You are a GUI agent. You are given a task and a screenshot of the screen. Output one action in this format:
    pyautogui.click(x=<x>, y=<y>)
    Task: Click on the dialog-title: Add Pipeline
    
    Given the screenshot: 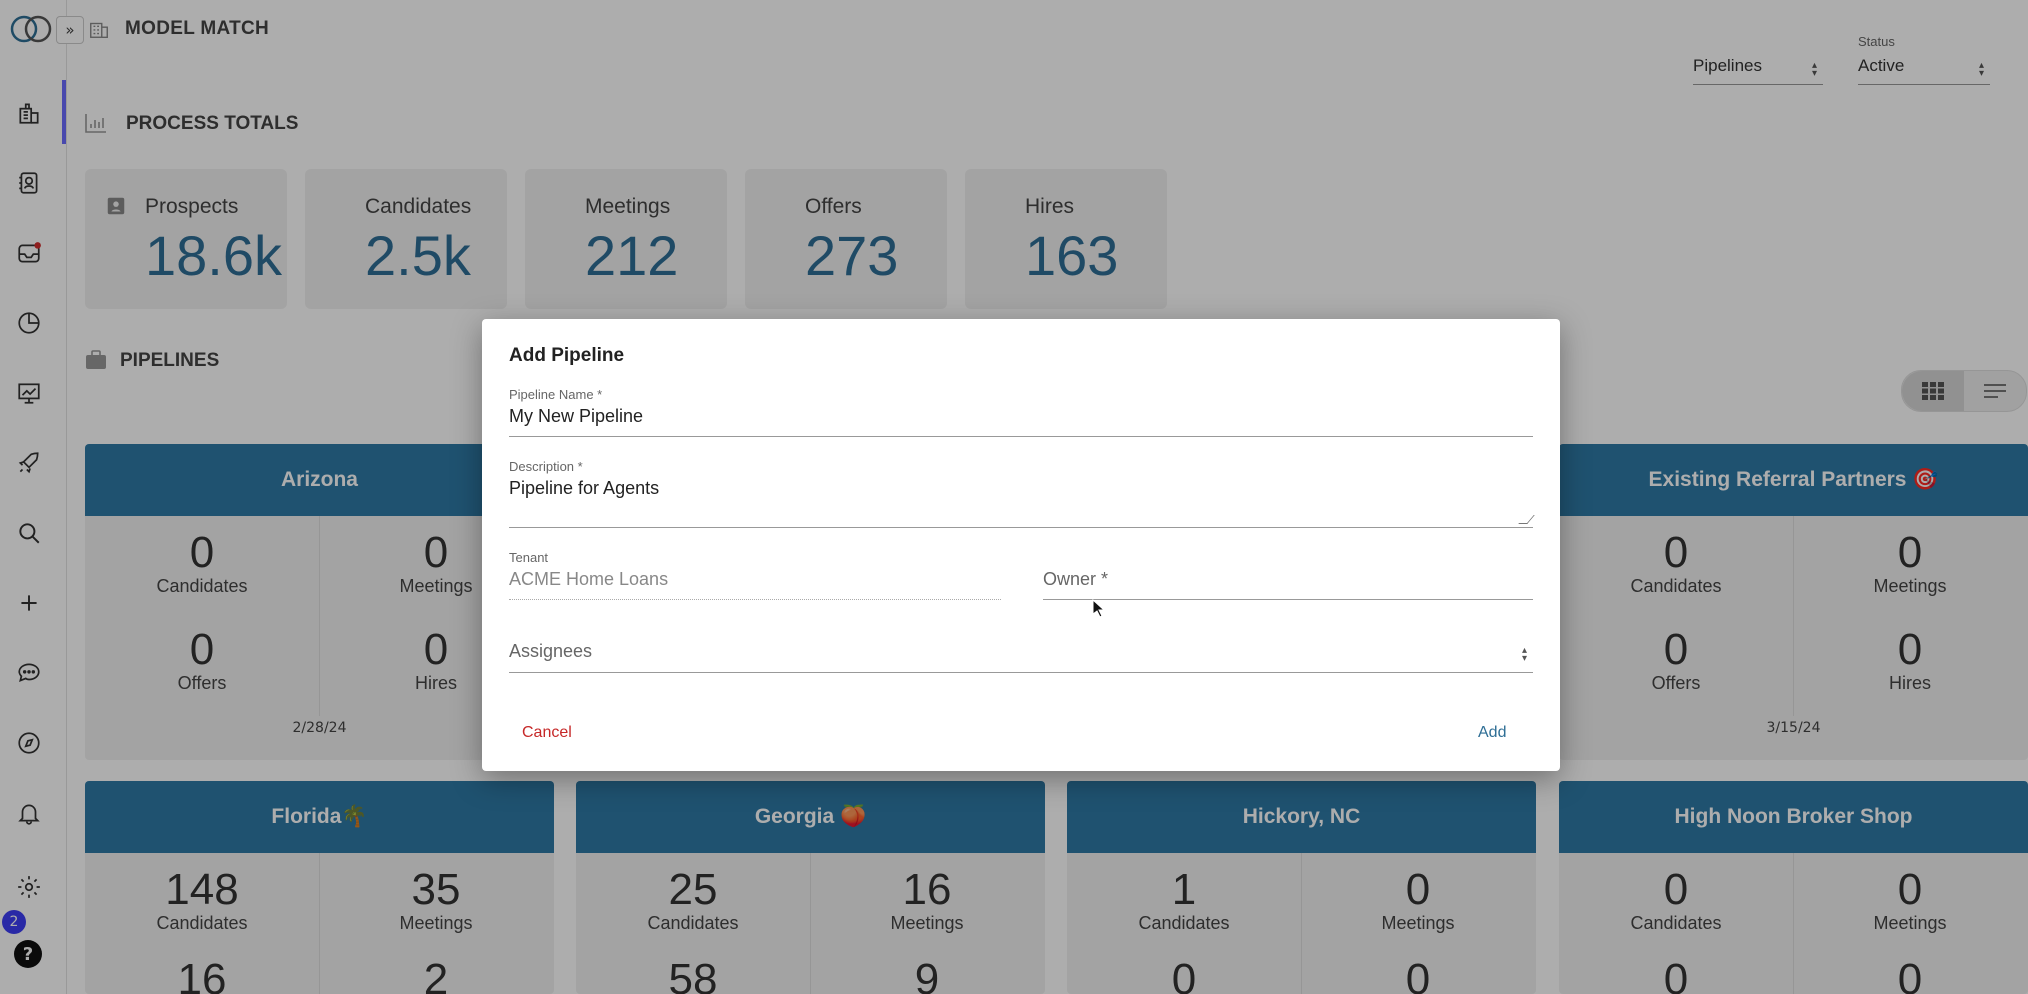 What is the action you would take?
    pyautogui.click(x=567, y=355)
    